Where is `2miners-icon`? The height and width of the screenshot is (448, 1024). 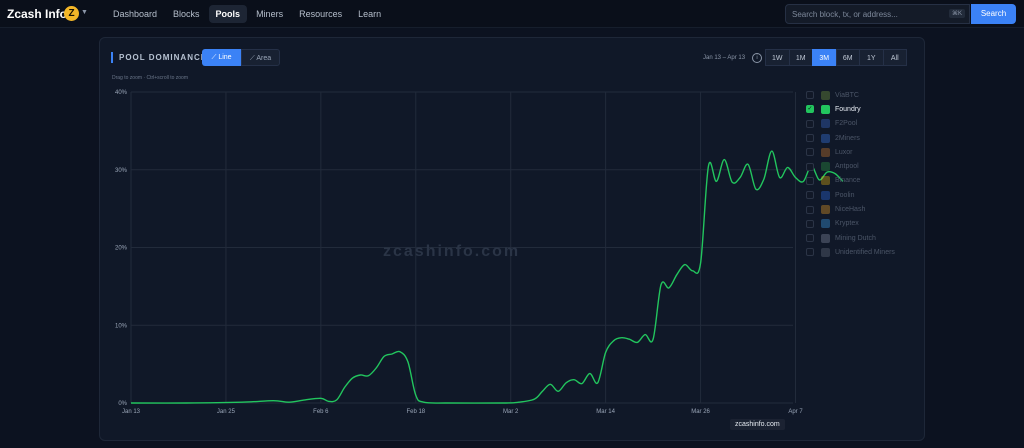
2miners-icon is located at coordinates (825, 138).